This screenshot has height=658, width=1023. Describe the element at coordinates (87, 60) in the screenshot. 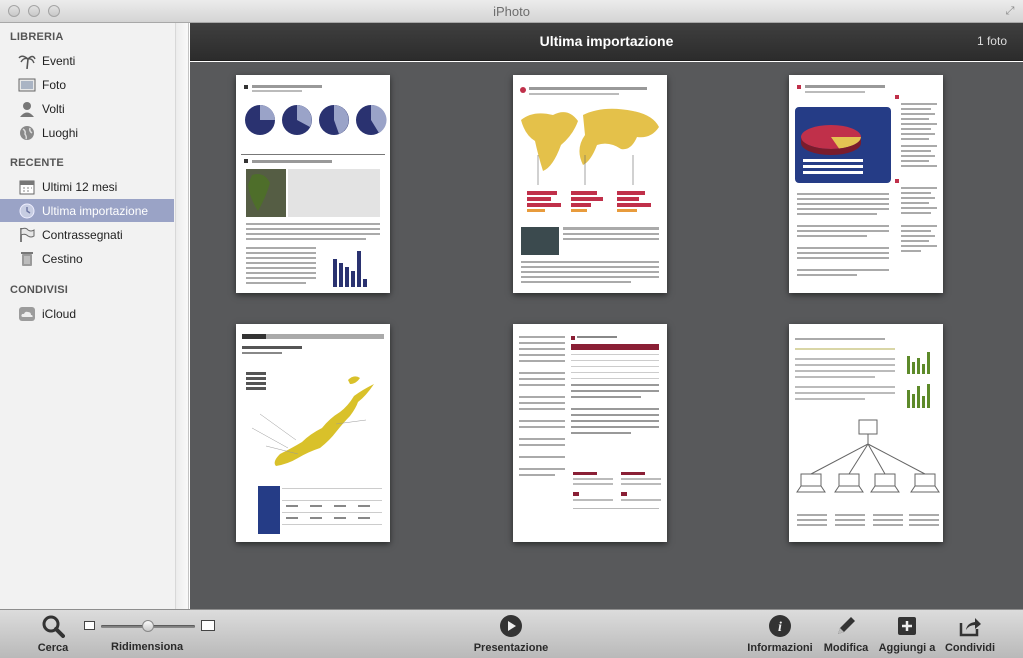

I see `sidebar-item-eventi: Eventi` at that location.